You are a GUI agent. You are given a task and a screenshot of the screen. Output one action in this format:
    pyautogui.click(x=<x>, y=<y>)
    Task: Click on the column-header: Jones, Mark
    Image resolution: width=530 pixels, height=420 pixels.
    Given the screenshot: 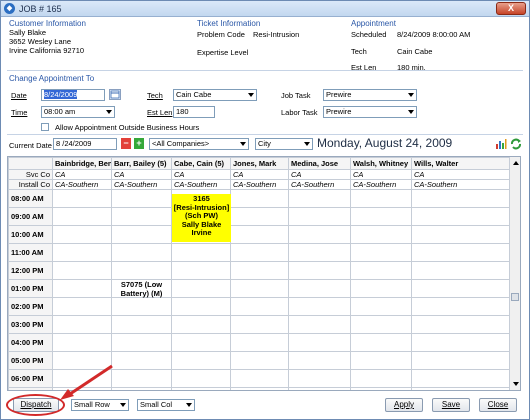 What is the action you would take?
    pyautogui.click(x=259, y=163)
    